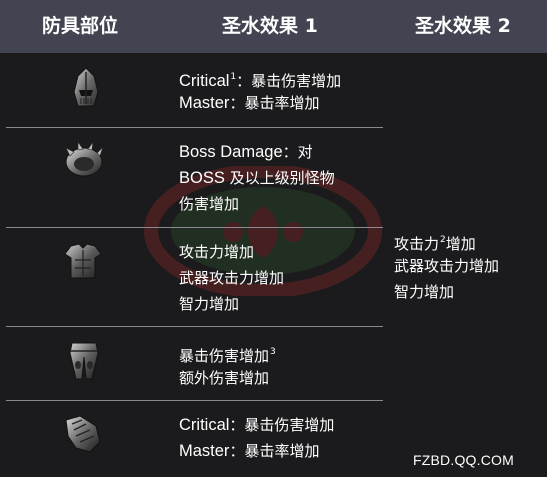  What do you see at coordinates (209, 304) in the screenshot?
I see `row3-line3: 智力增加` at bounding box center [209, 304].